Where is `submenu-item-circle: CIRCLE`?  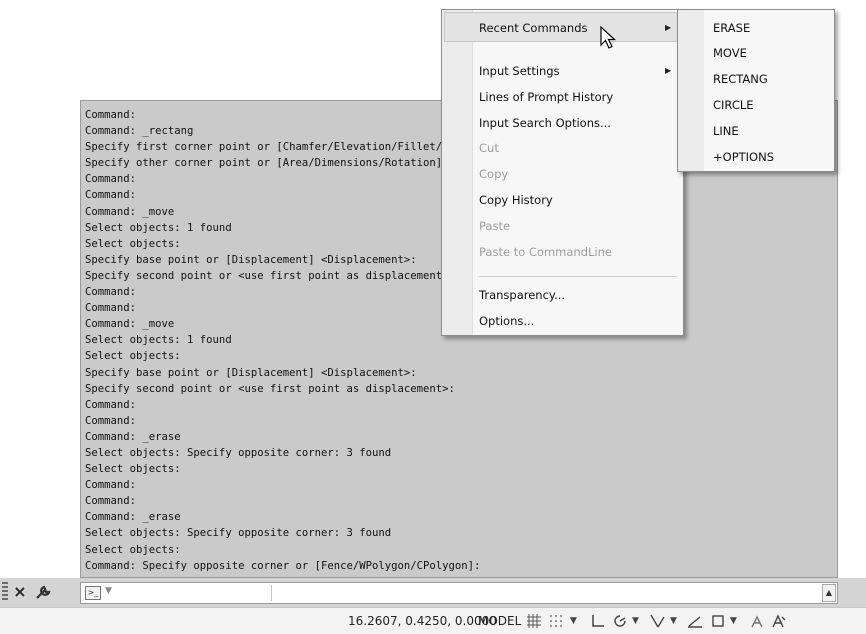
submenu-item-circle: CIRCLE is located at coordinates (733, 105).